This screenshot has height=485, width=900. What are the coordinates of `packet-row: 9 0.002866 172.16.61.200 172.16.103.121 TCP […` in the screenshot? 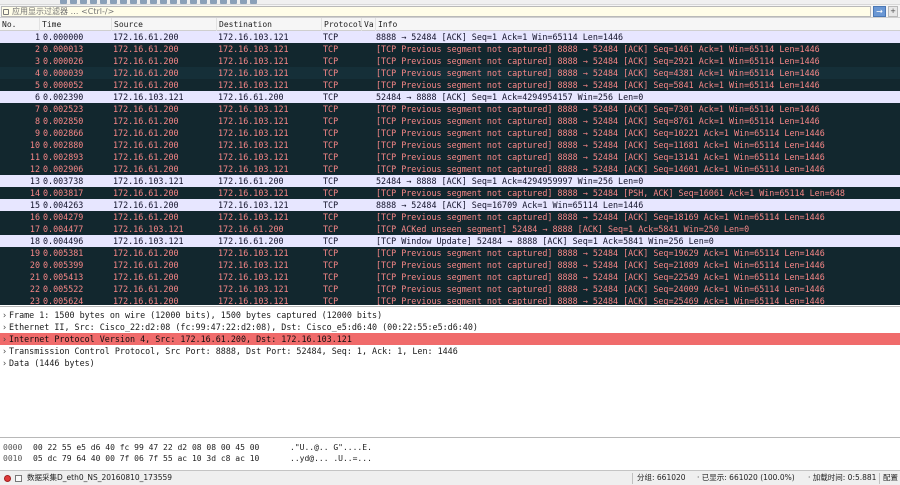 It's located at (450, 133).